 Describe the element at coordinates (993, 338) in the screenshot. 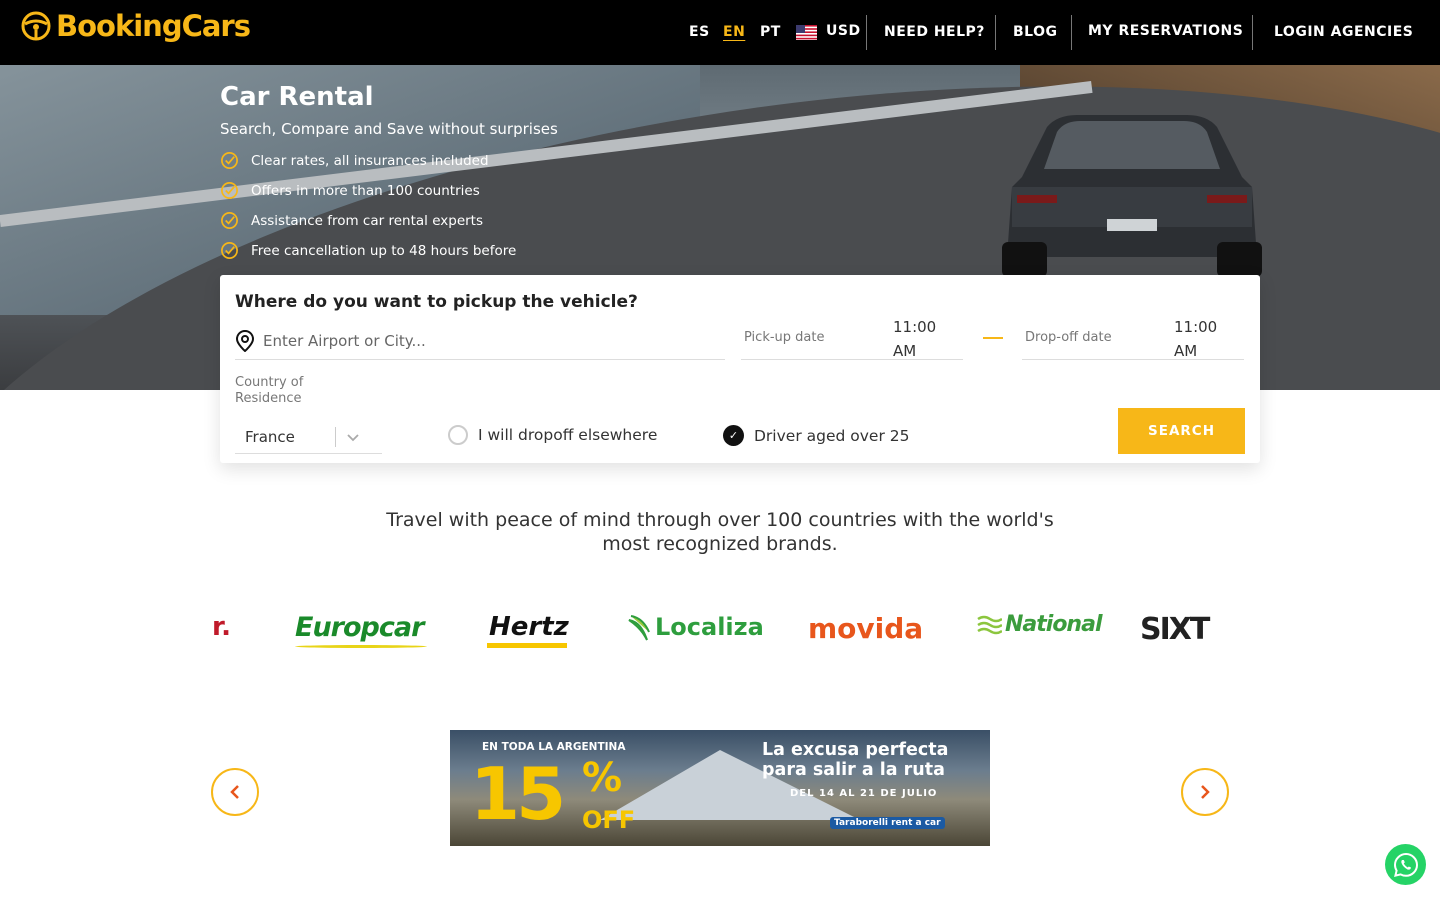

I see `date-range-dash` at that location.